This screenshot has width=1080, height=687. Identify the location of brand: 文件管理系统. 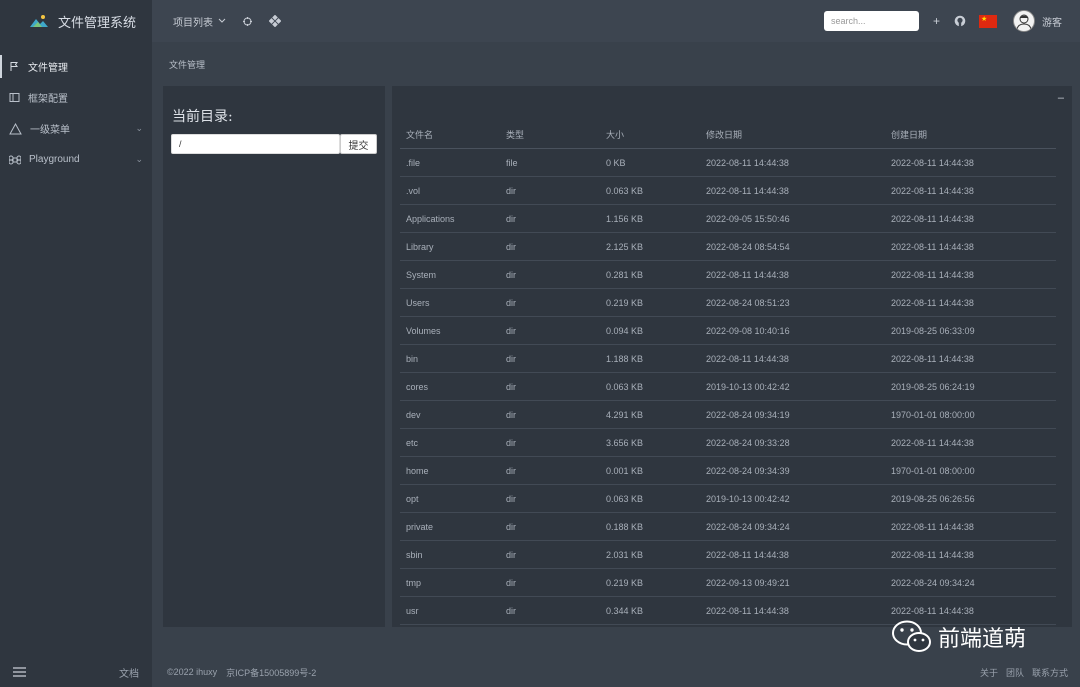
(76, 21).